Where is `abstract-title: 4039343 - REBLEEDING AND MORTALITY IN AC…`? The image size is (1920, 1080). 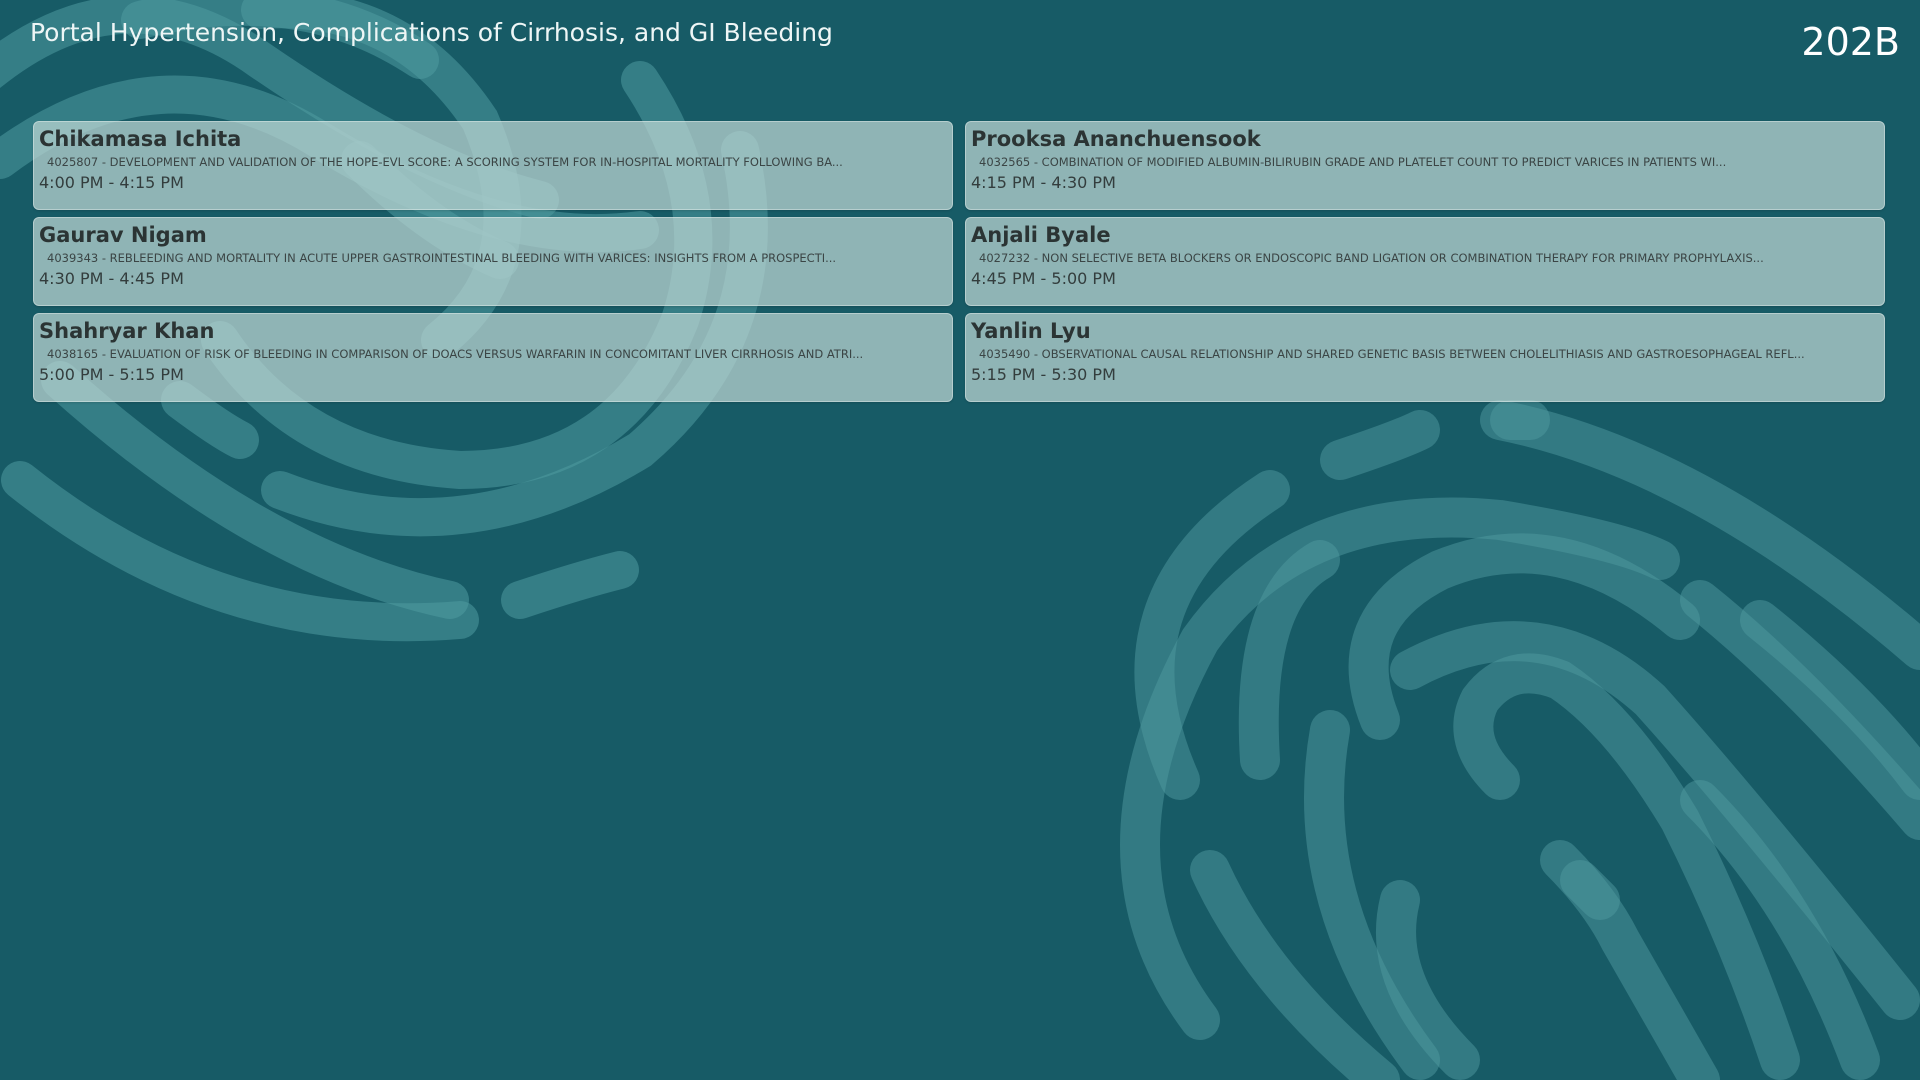
abstract-title: 4039343 - REBLEEDING AND MORTALITY IN AC… is located at coordinates (442, 258).